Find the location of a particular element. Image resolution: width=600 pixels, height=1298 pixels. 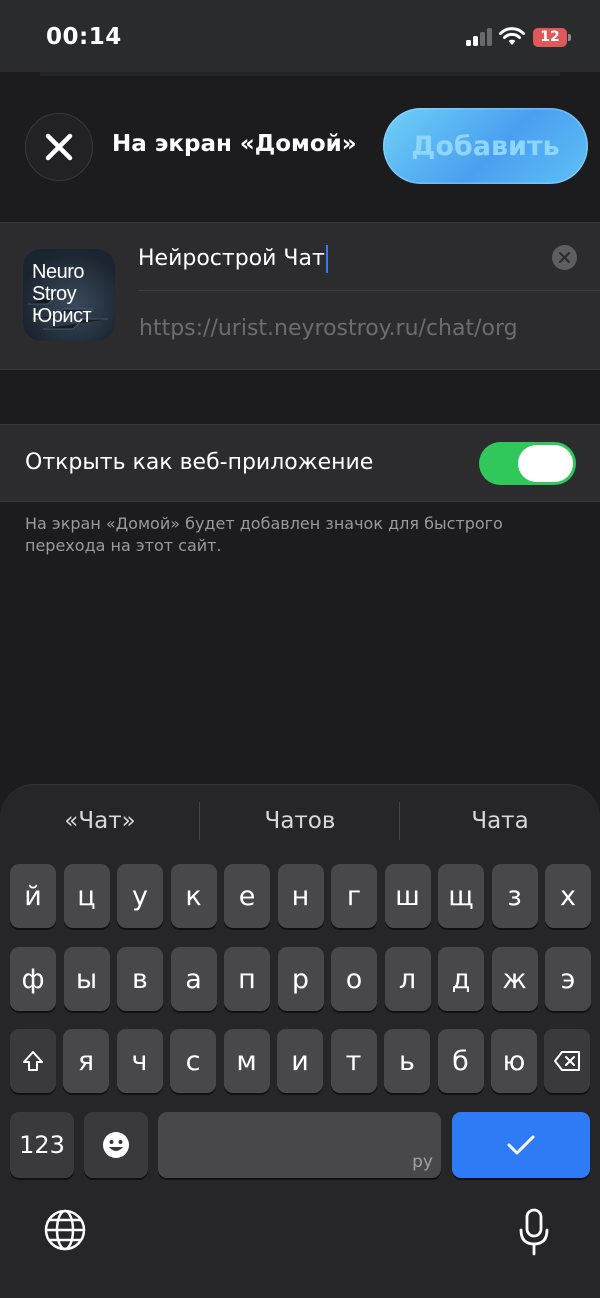

sheet-title: На экран «Домой» is located at coordinates (234, 144).